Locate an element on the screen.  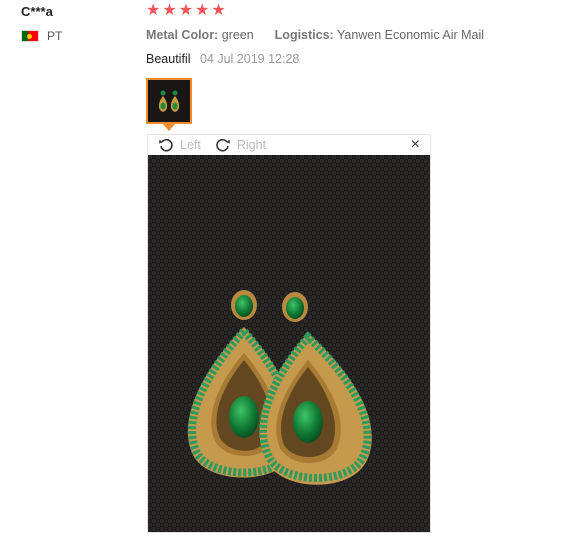
attr-value-logistics: Yanwen Economic Air Mail is located at coordinates (410, 35).